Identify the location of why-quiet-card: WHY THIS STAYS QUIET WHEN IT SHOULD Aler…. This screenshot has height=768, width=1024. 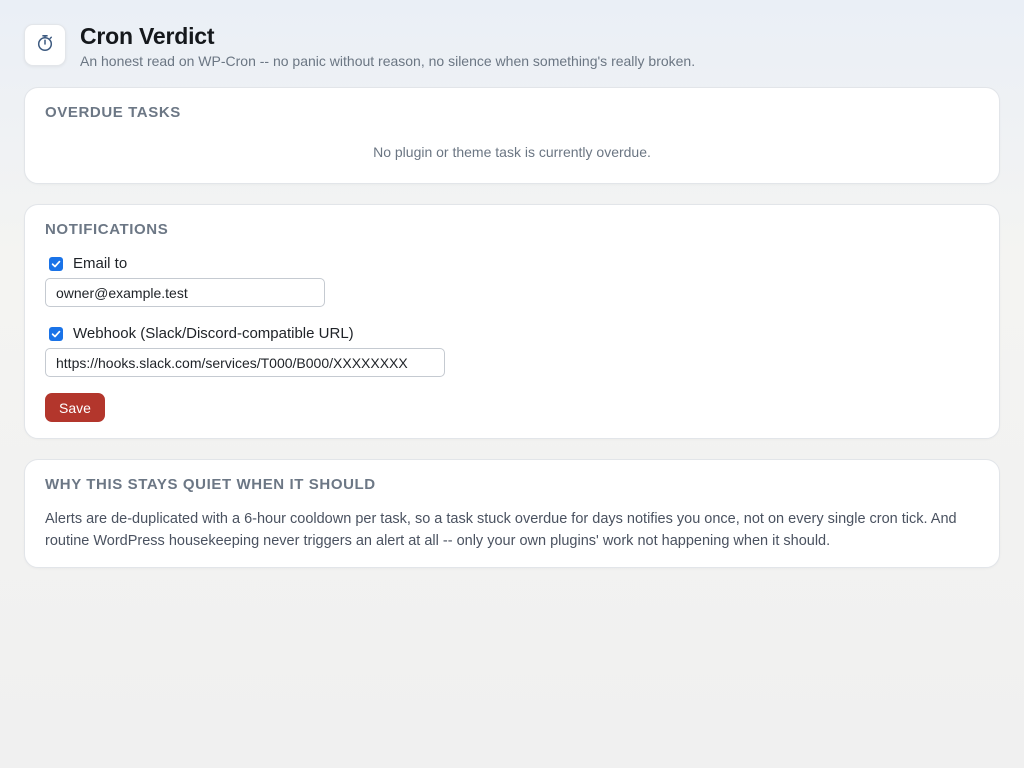
(512, 513).